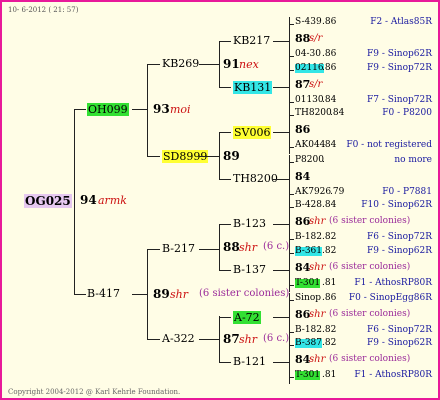 Image resolution: width=440 pixels, height=400 pixels. What do you see at coordinates (399, 68) in the screenshot?
I see `gen4-result: F9 - Sinop72R` at bounding box center [399, 68].